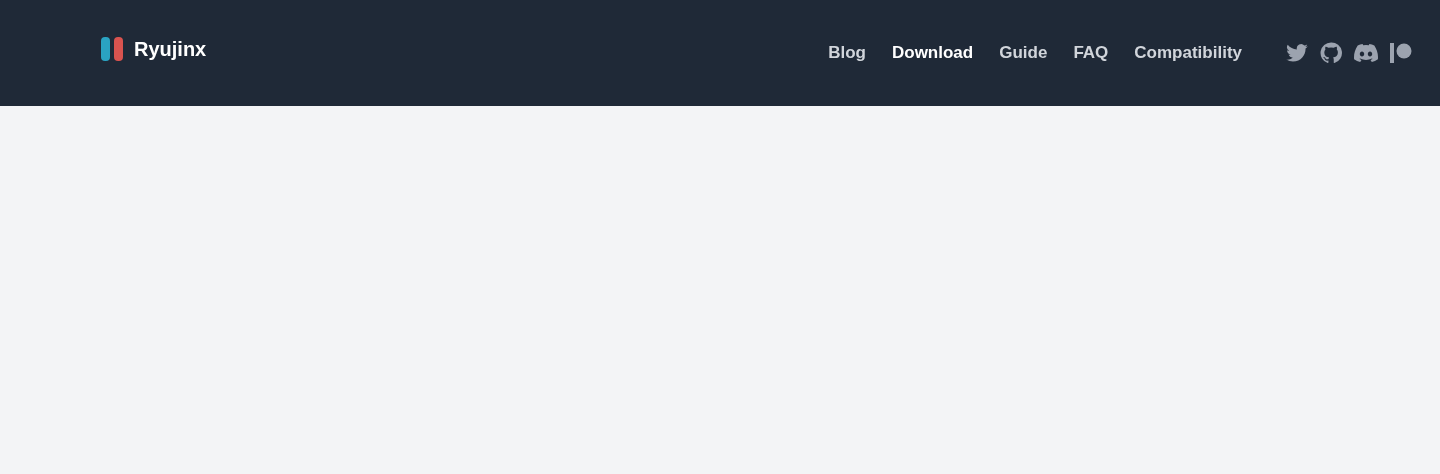 This screenshot has width=1440, height=474. Describe the element at coordinates (1401, 53) in the screenshot. I see `patreon-icon` at that location.